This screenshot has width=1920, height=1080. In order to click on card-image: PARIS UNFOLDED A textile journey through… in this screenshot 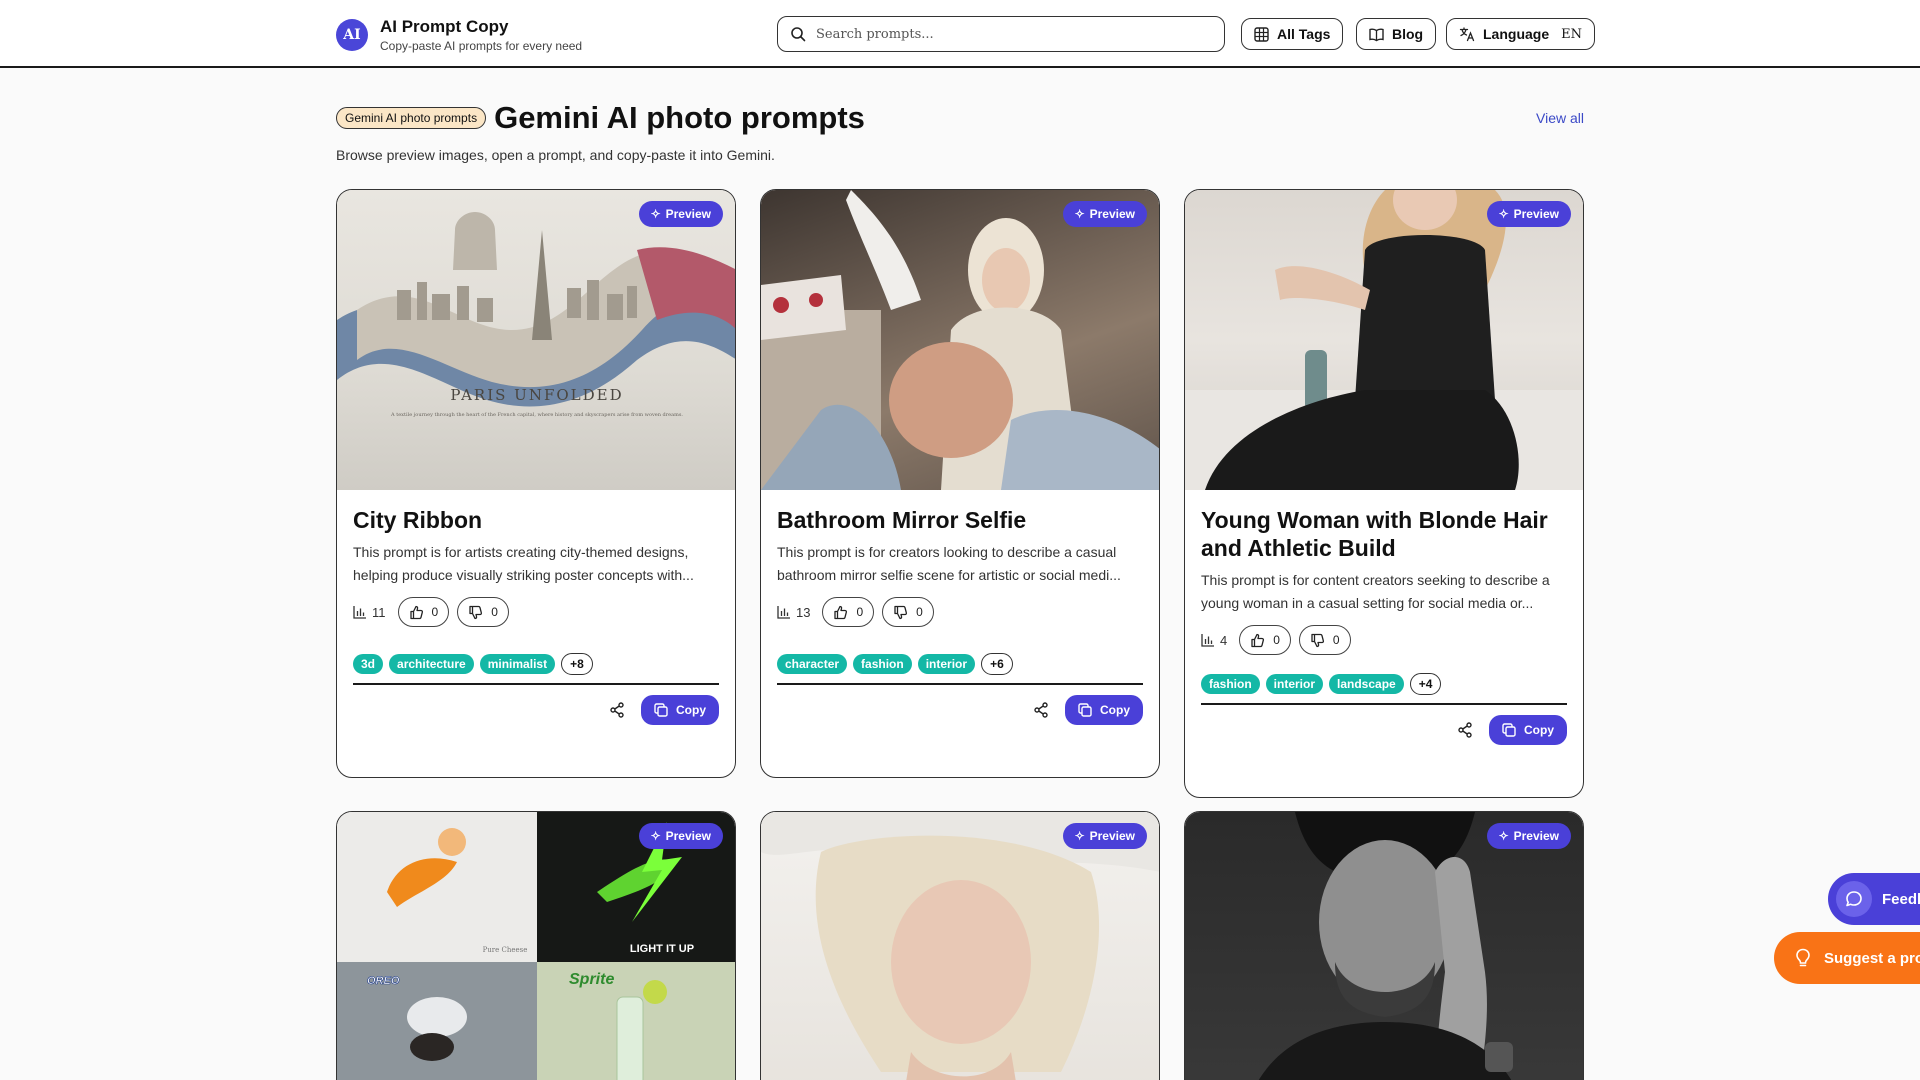, I will do `click(536, 340)`.